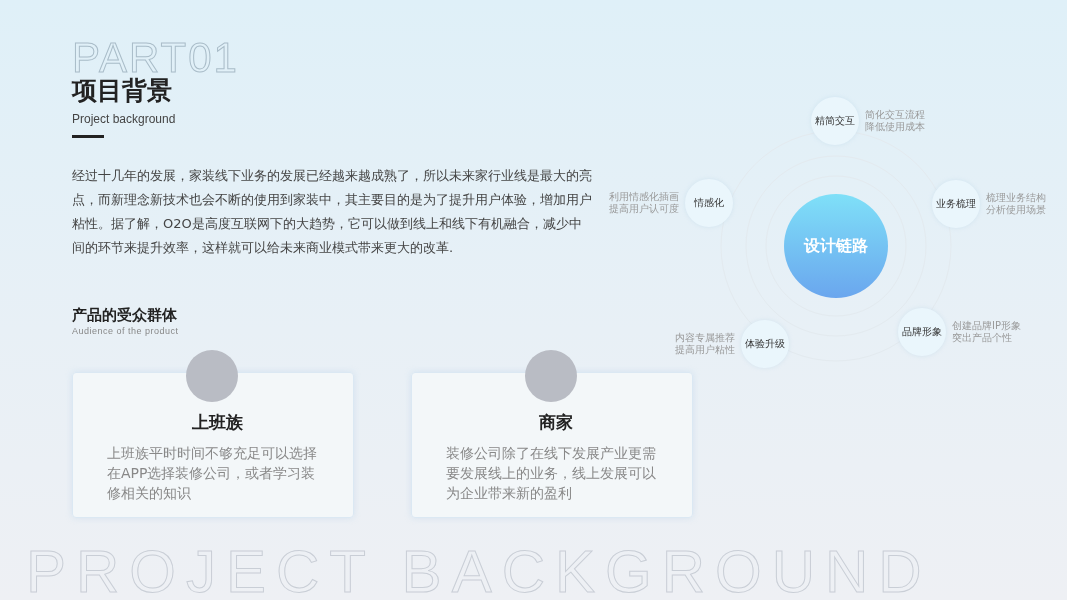 This screenshot has width=1067, height=600. Describe the element at coordinates (212, 473) in the screenshot. I see `card-description: 上班族平时时间不够充足可以选择在APP选择装修公司，或者学习装修相关的知识` at that location.